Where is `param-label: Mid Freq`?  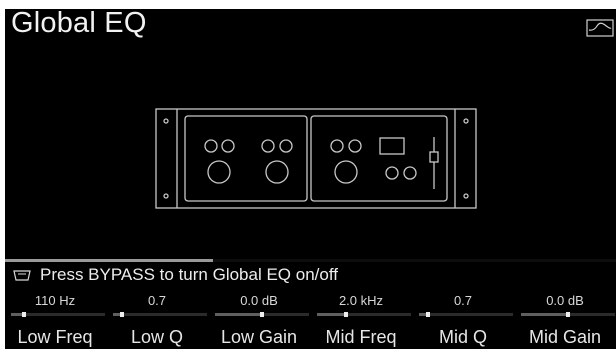
param-label: Mid Freq is located at coordinates (361, 337).